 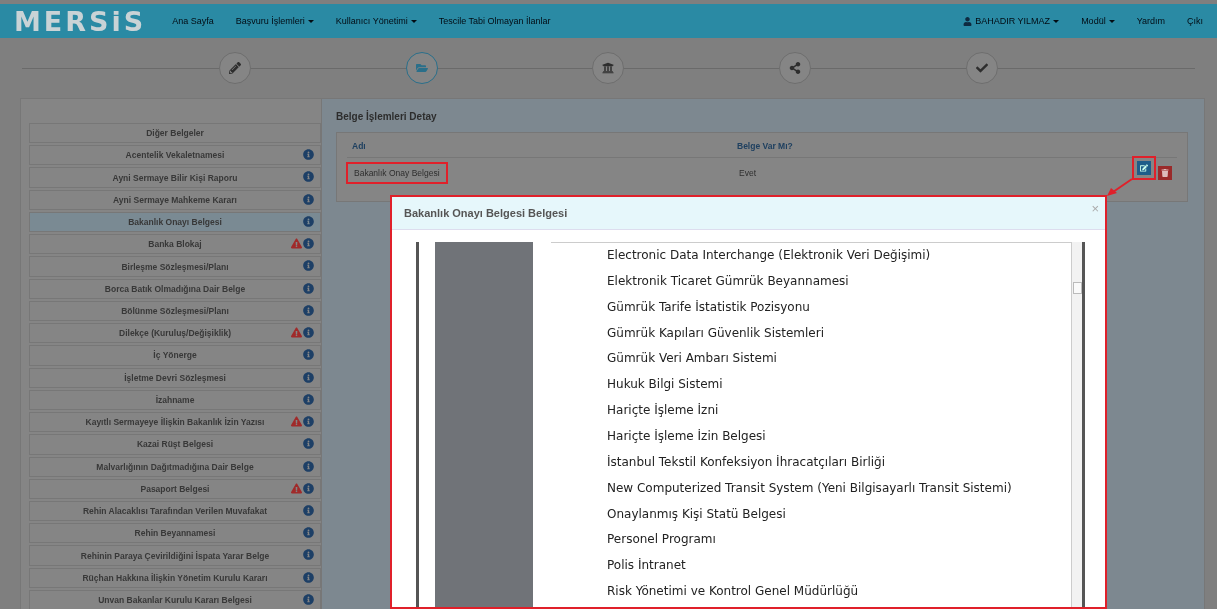 What do you see at coordinates (687, 436) in the screenshot?
I see `document-line: Hariçte İşleme İzin Belgesi` at bounding box center [687, 436].